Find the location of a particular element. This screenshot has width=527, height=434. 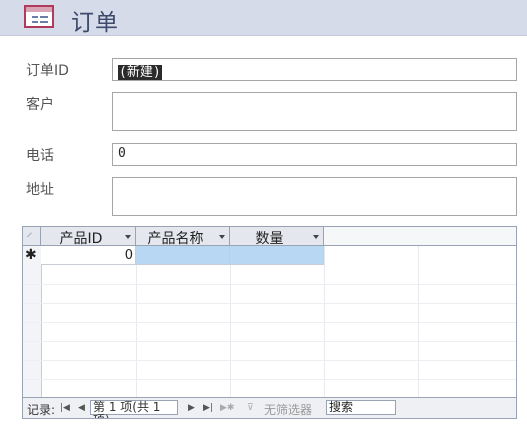

record-navigation-bar: 记录: |◀ ◀ 第 1 项(共 1 项) ▶ ▶| ▶✱ ⊽ 无筛选器 搜索 is located at coordinates (269, 407).